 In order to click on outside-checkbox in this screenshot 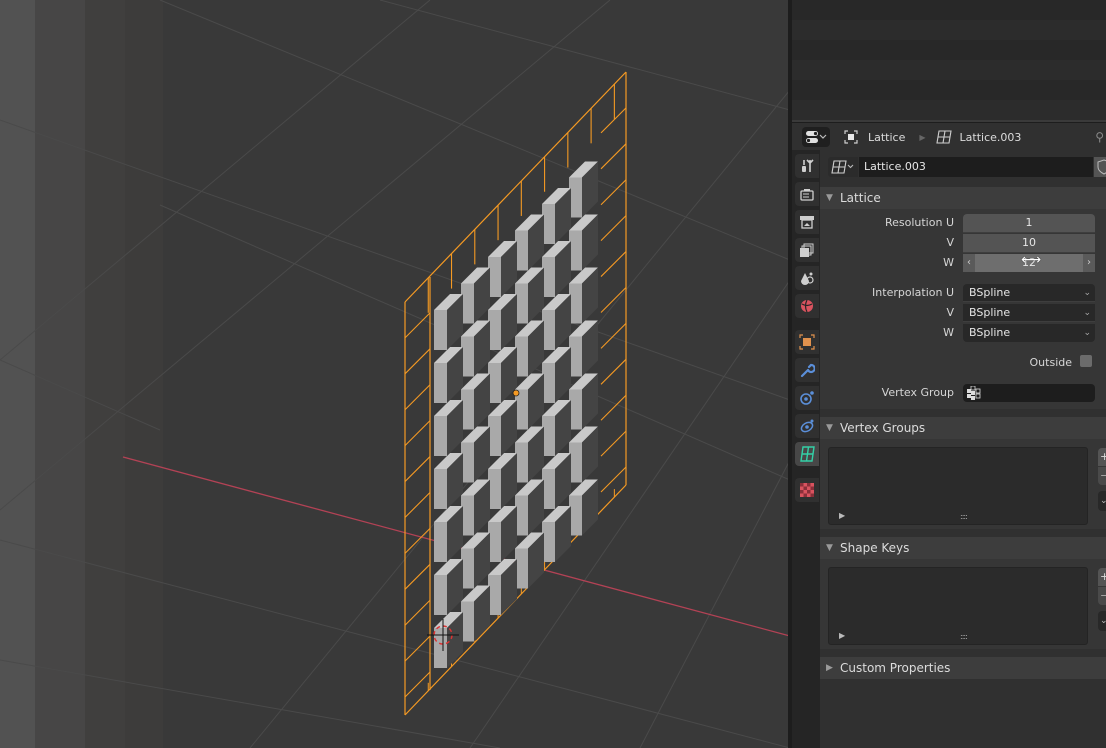, I will do `click(1086, 361)`.